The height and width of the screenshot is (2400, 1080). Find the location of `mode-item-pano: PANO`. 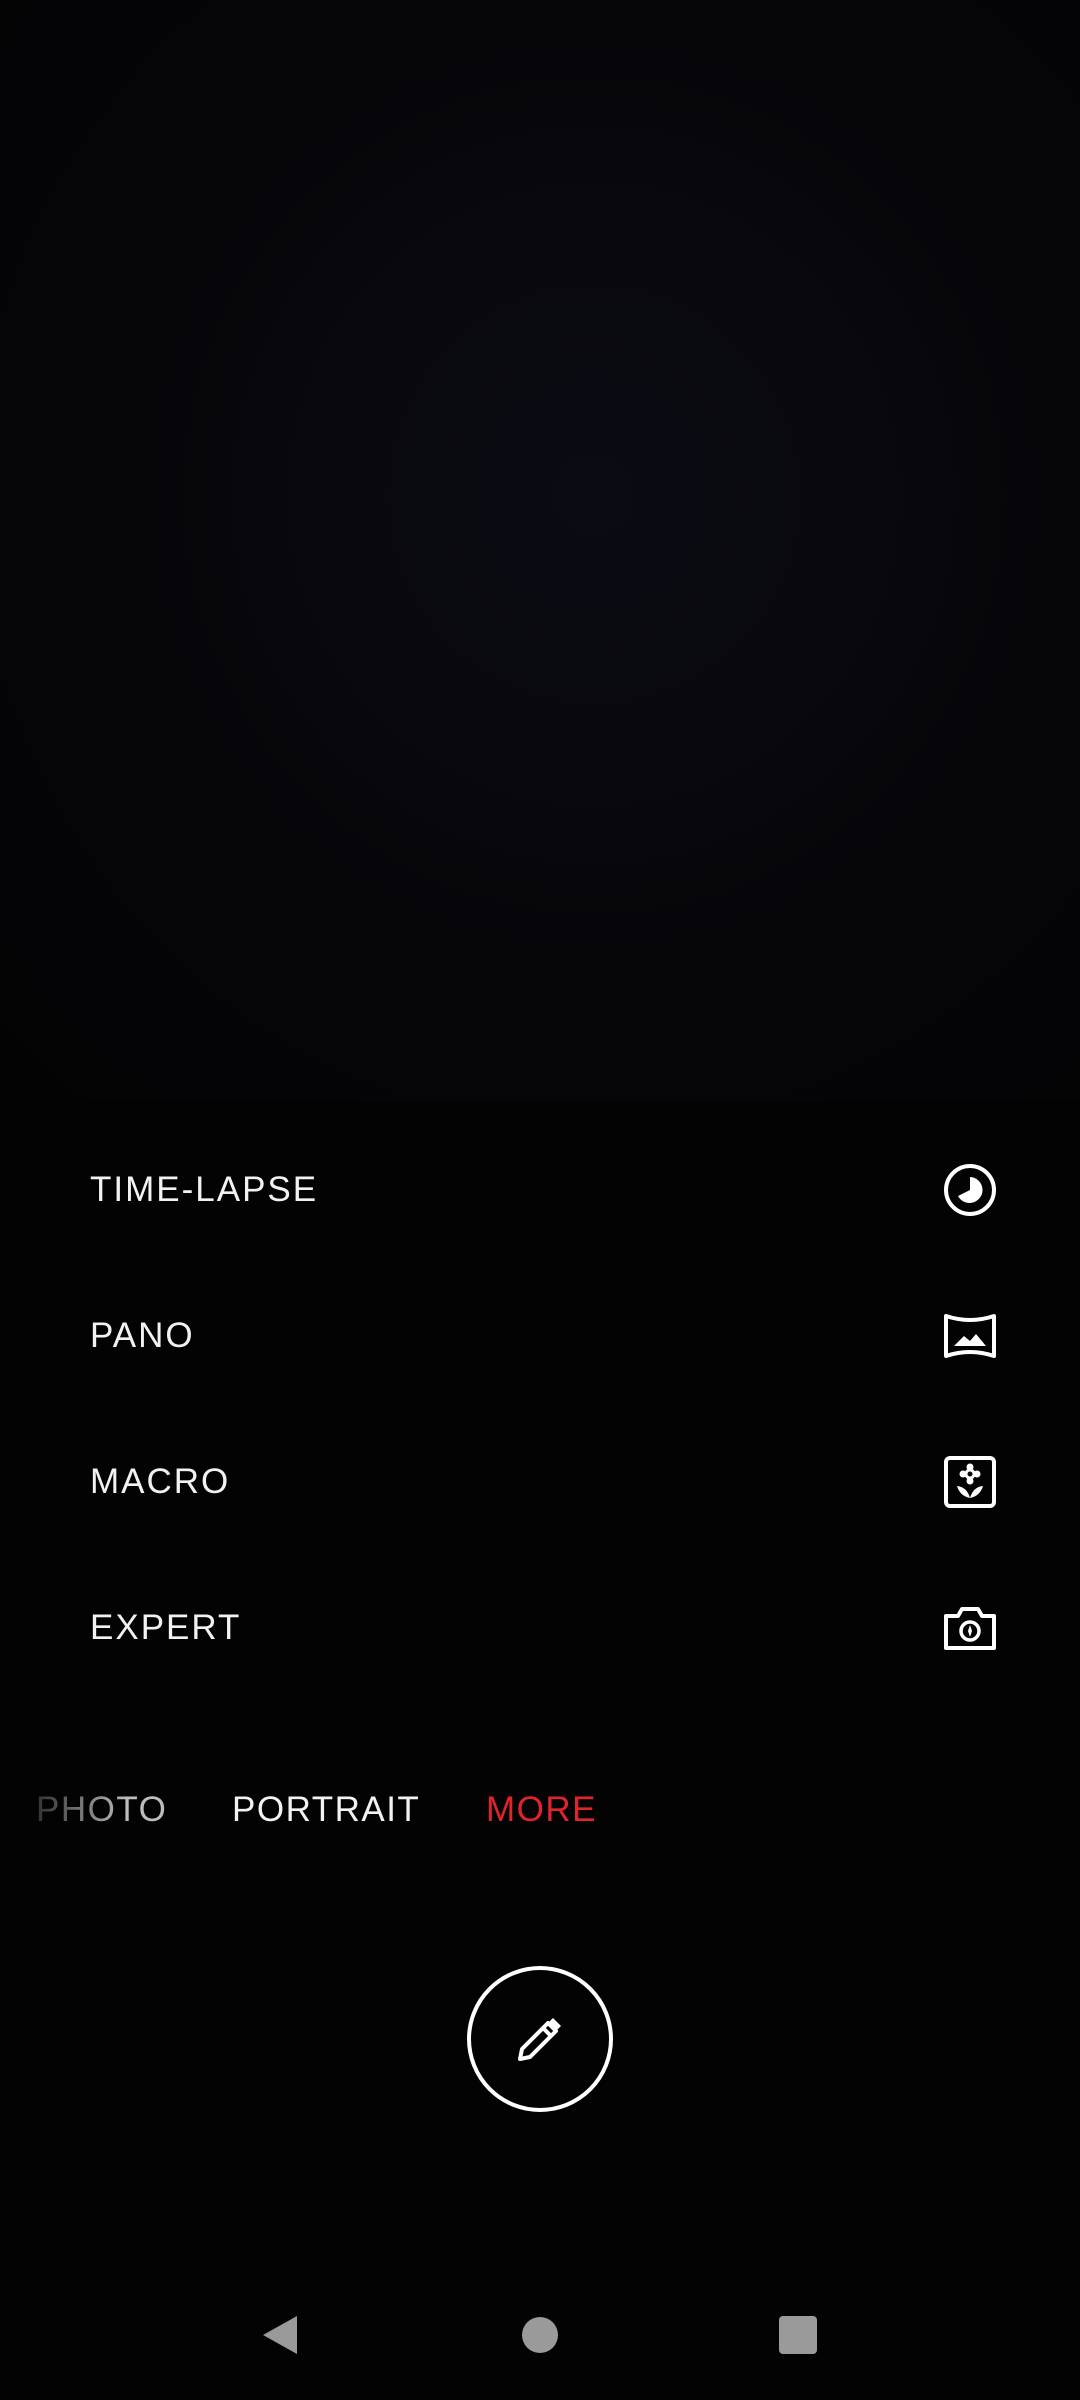

mode-item-pano: PANO is located at coordinates (540, 1336).